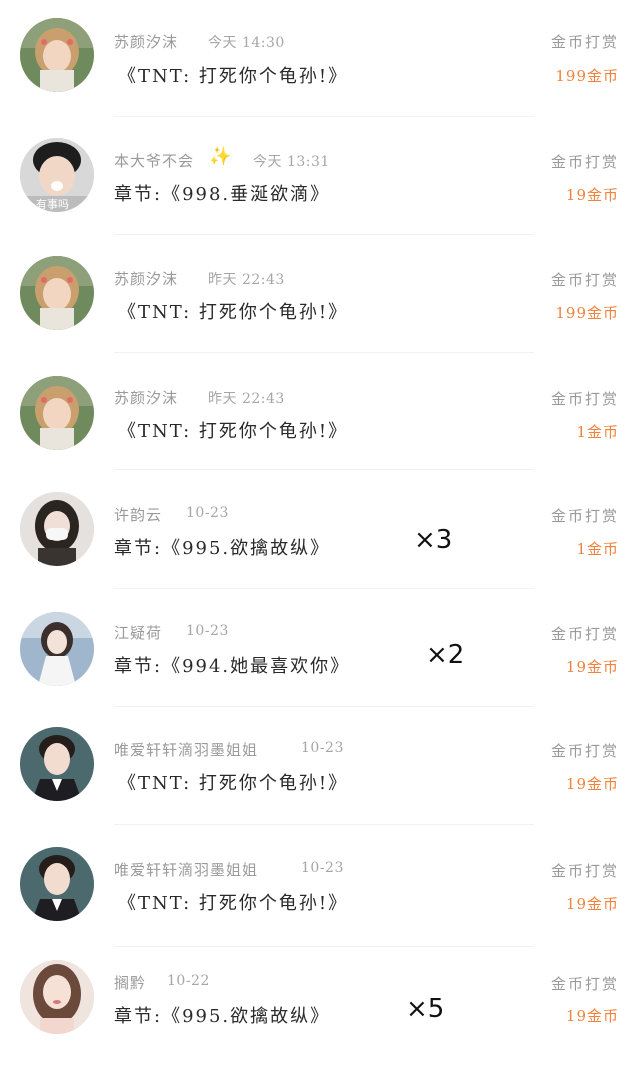 Image resolution: width=640 pixels, height=1066 pixels. Describe the element at coordinates (188, 981) in the screenshot. I see `tip-time: 10-22` at that location.